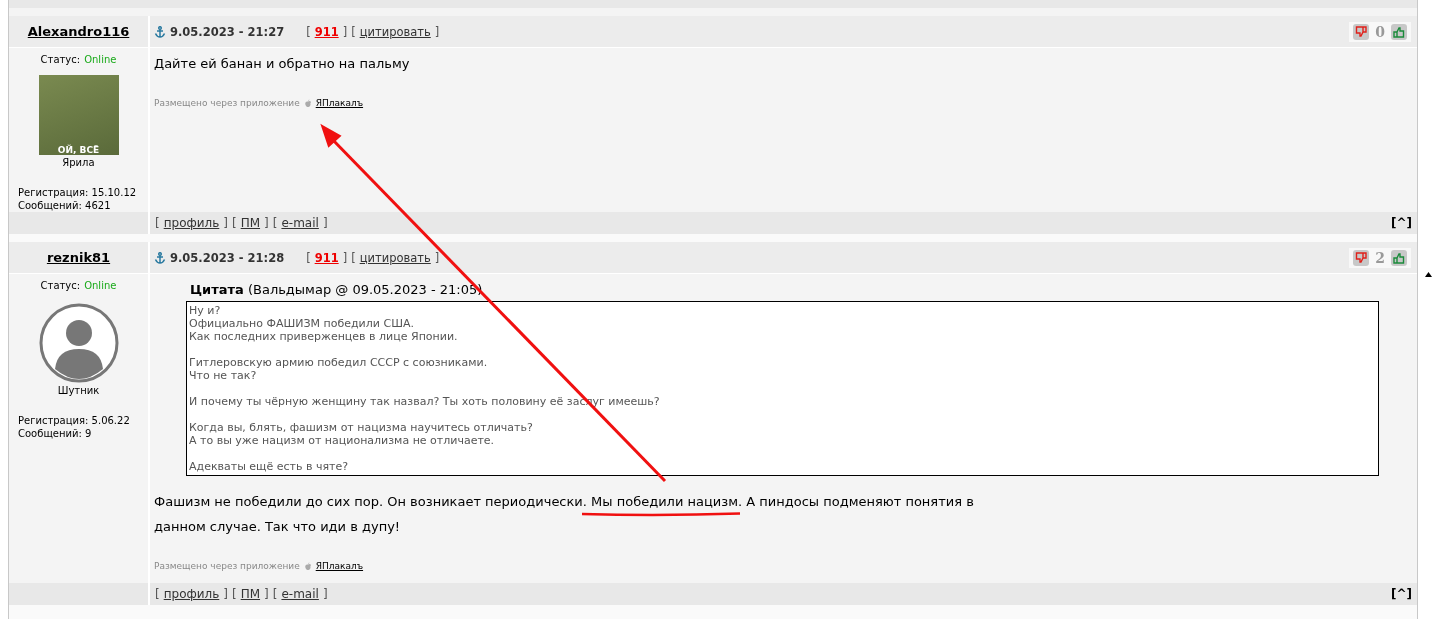 The image size is (1439, 619). Describe the element at coordinates (277, 527) in the screenshot. I see `post-text-line: данном случае. Так что иди в дупу!` at that location.